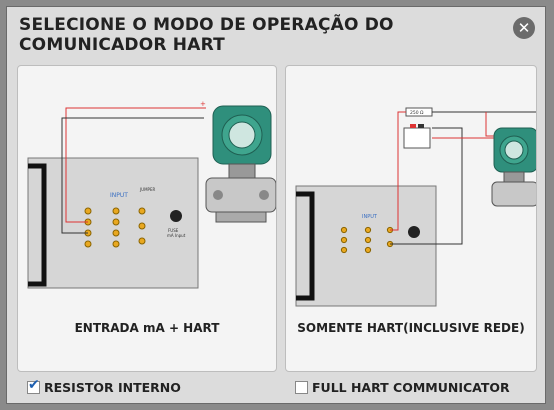 The width and height of the screenshot is (554, 410). I want to click on full-hart-label: FULL HART COMMUNICATOR, so click(411, 387).